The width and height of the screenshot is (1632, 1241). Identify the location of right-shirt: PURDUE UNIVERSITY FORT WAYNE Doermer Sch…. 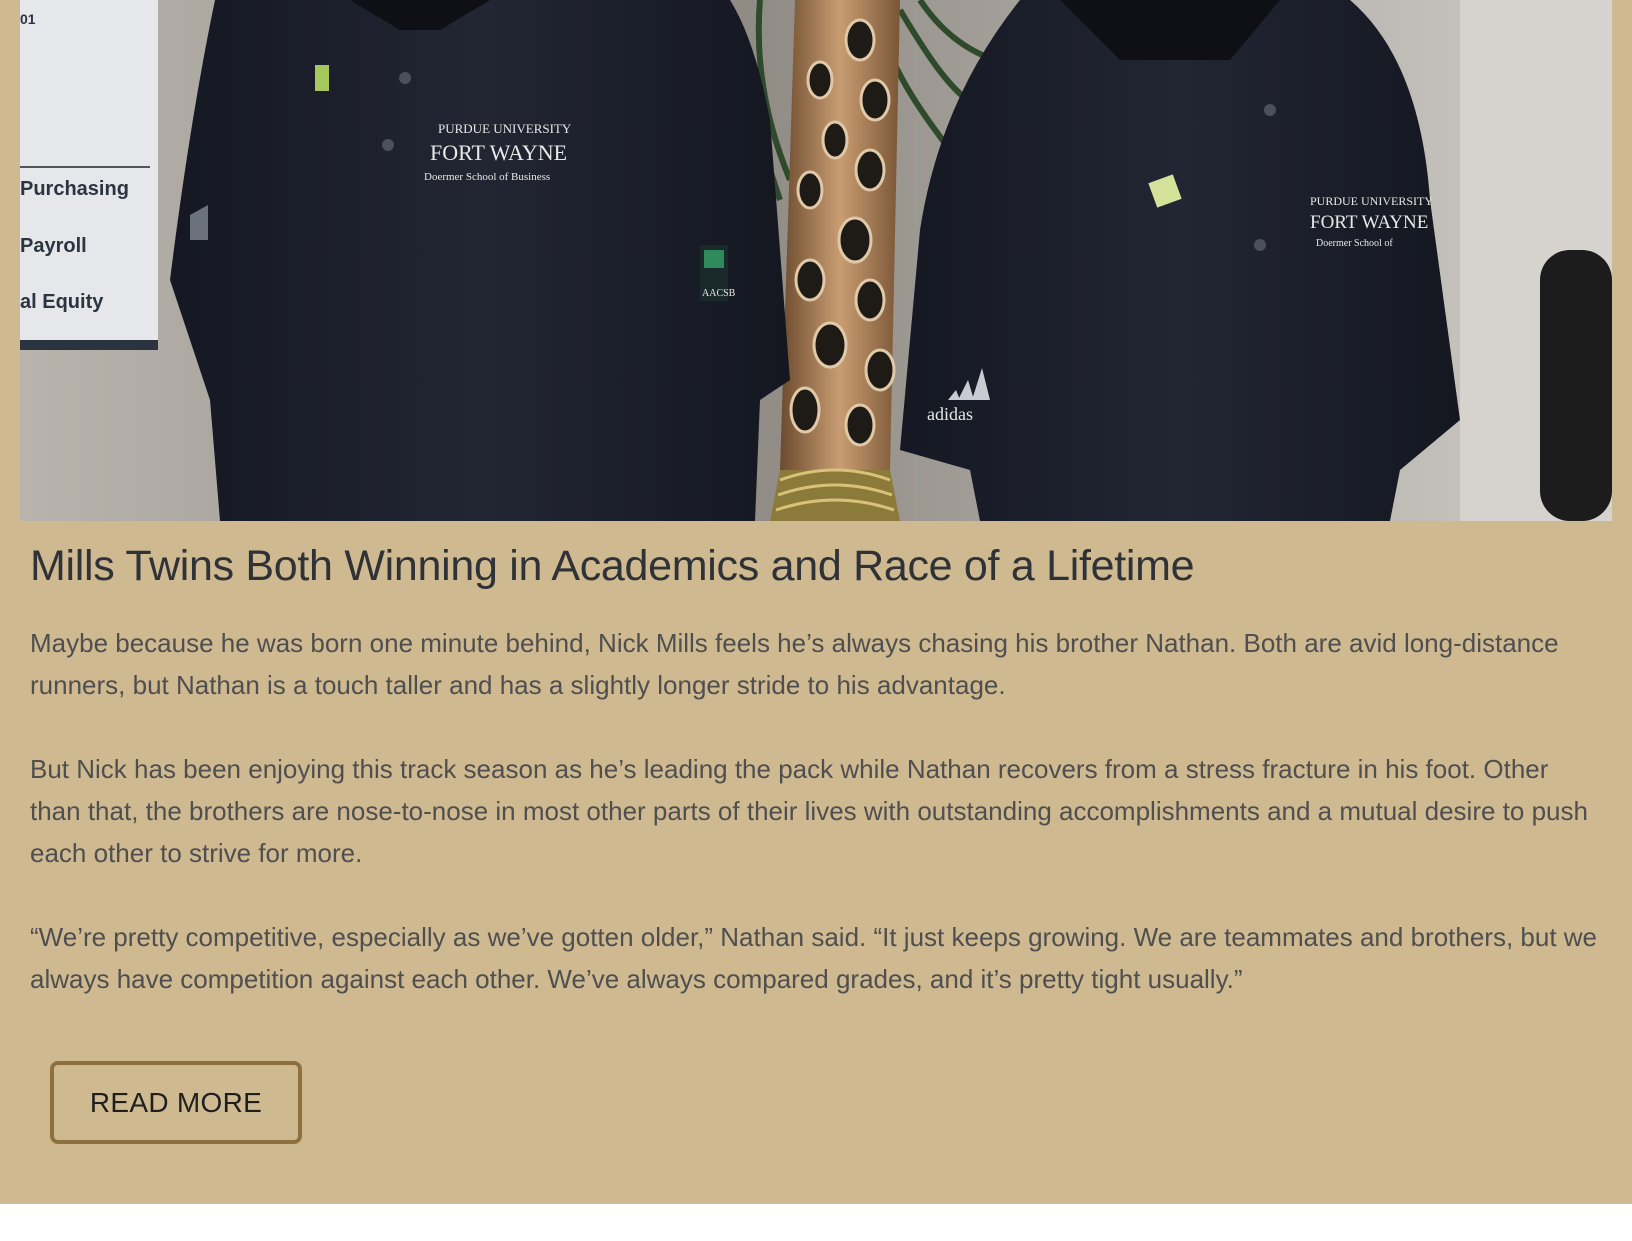
(1180, 260).